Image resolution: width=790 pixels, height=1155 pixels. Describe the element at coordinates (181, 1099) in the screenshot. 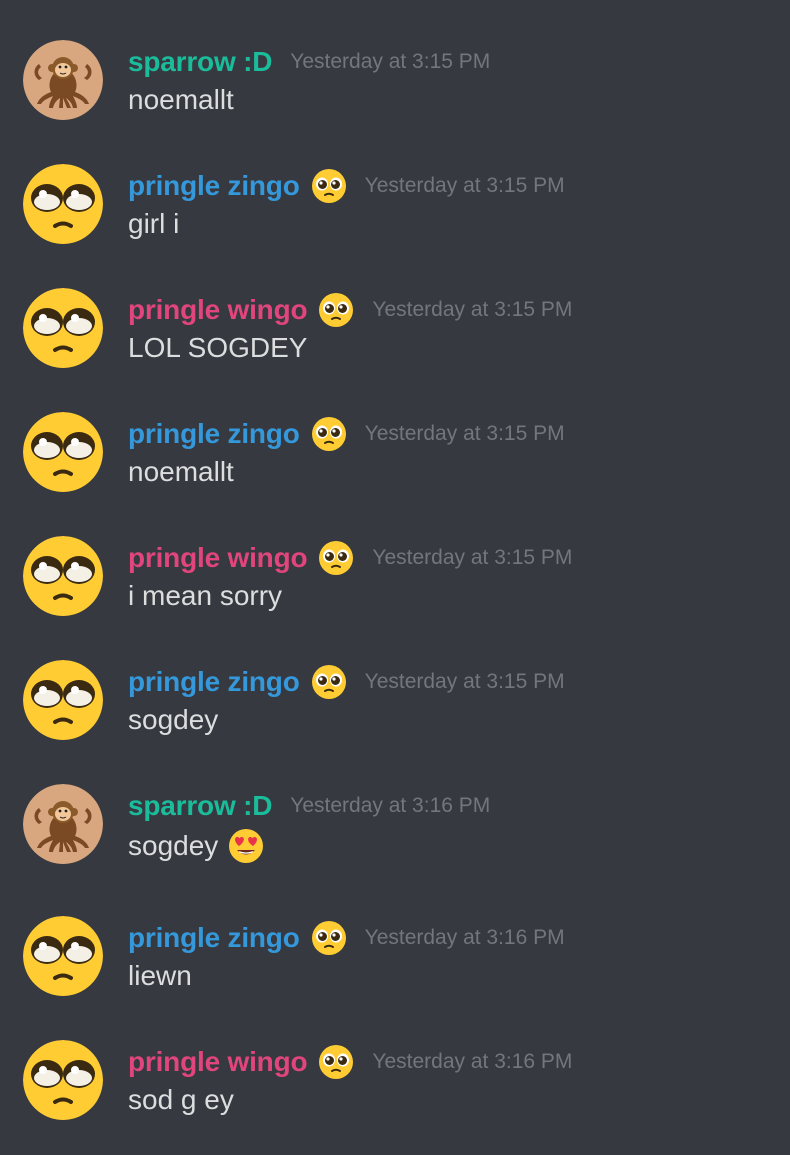

I see `message-text: sod g ey` at that location.